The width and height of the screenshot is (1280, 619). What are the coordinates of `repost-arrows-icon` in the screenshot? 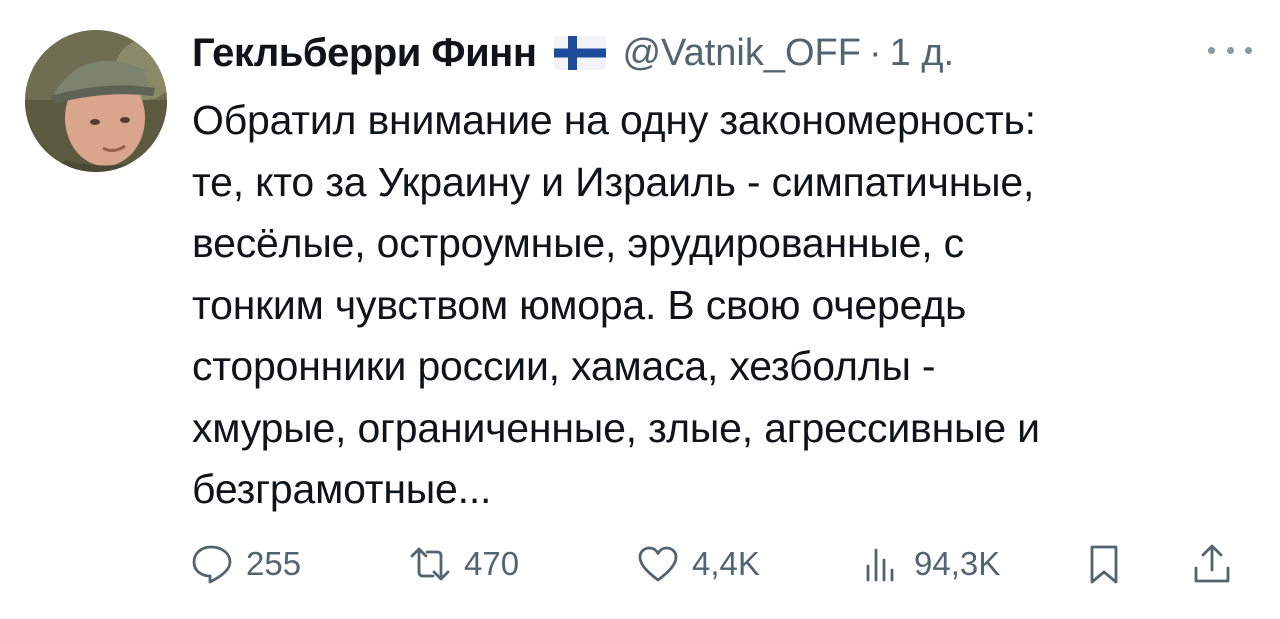 It's located at (430, 564).